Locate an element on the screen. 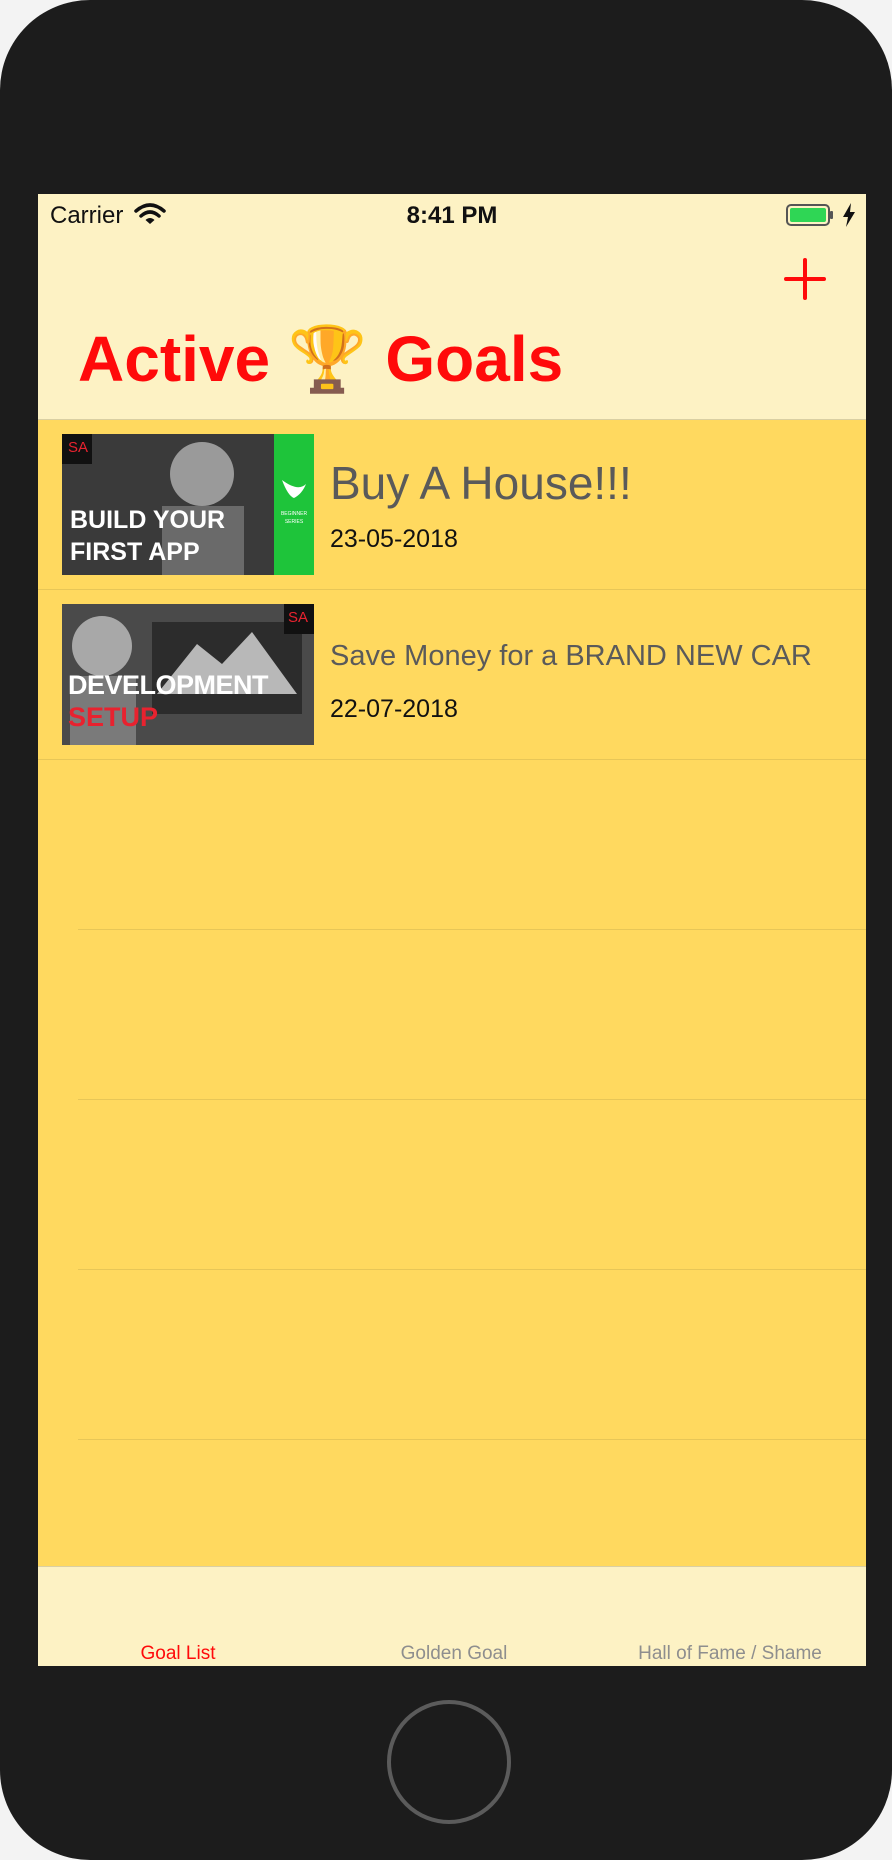 The image size is (892, 1860). goal-title: Buy A House!!! is located at coordinates (481, 483).